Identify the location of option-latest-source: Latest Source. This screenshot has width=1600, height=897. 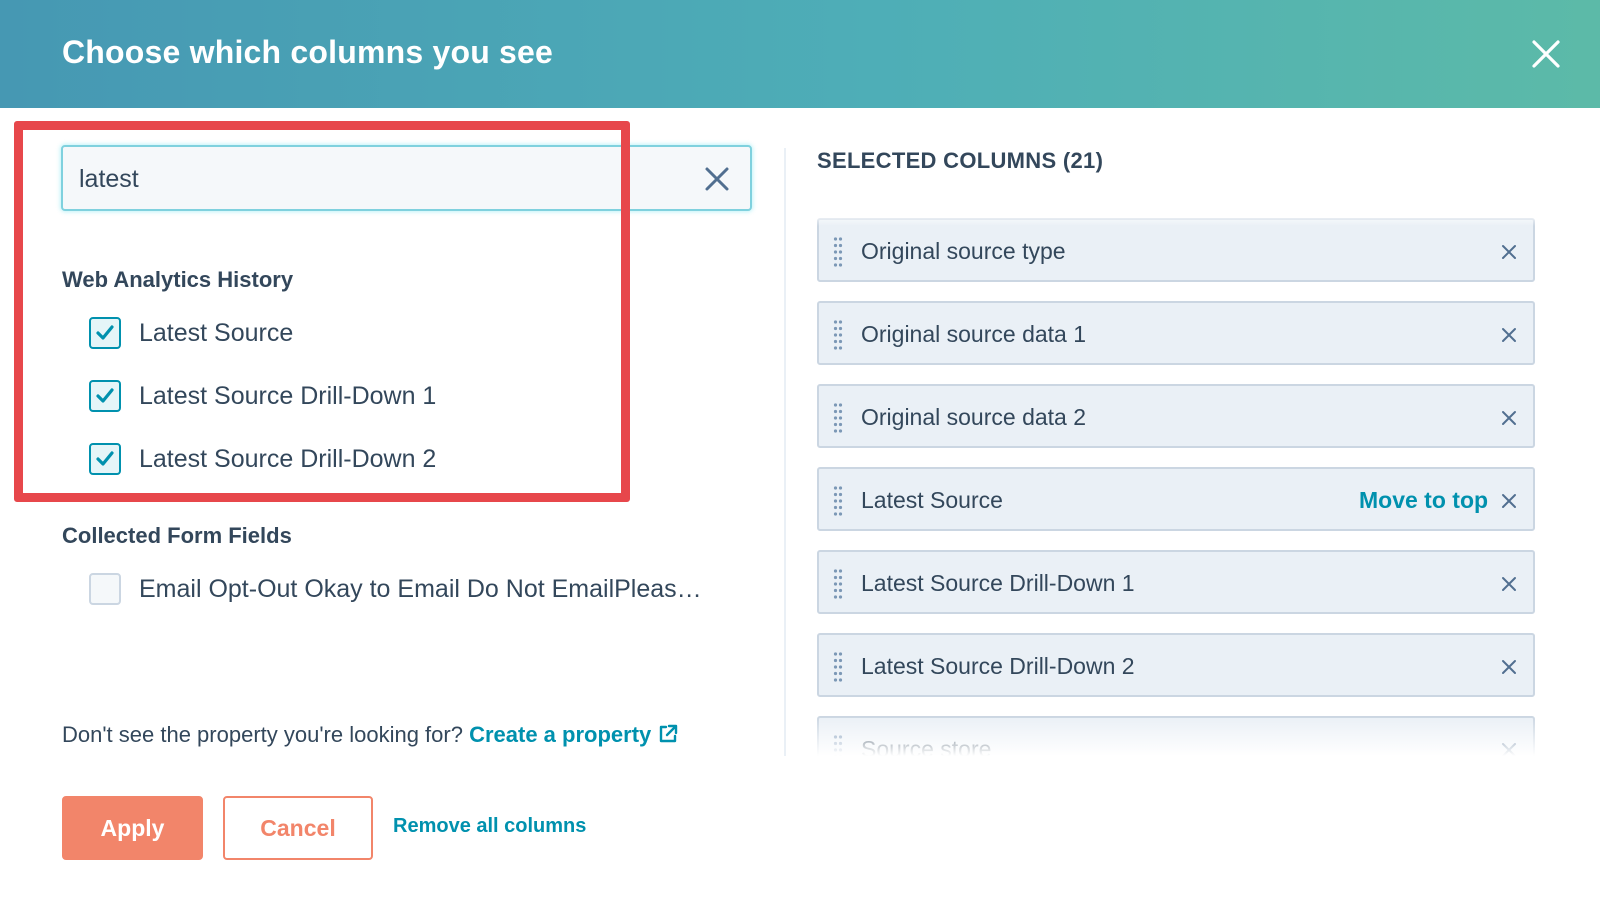
(191, 333).